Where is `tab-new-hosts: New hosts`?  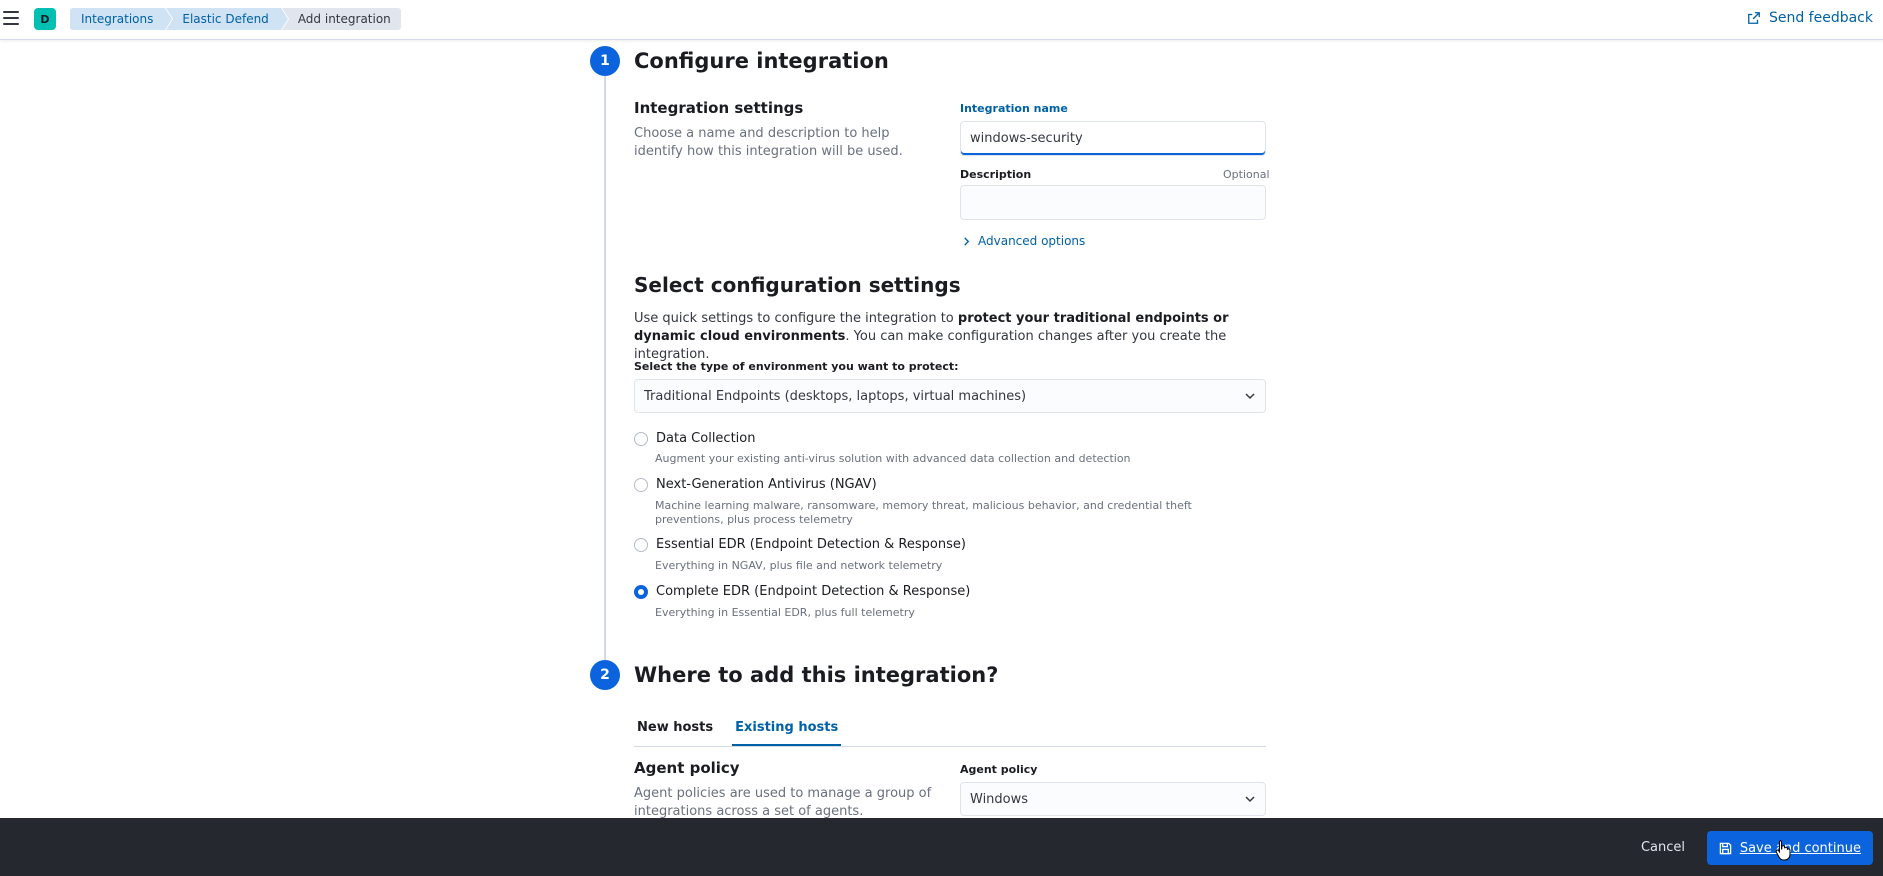
tab-new-hosts: New hosts is located at coordinates (675, 730).